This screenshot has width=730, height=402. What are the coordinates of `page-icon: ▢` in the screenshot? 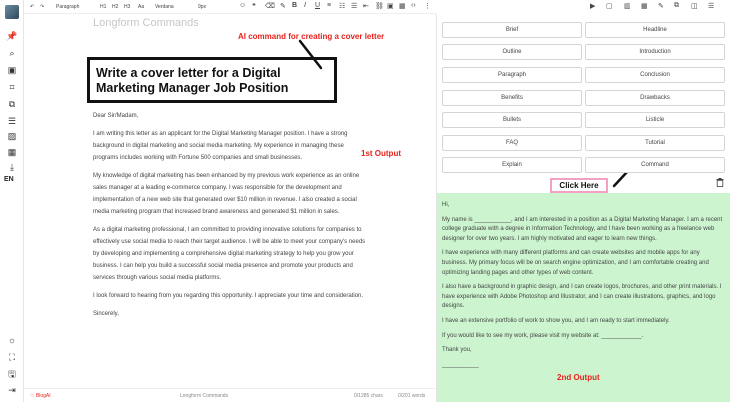 It's located at (609, 6).